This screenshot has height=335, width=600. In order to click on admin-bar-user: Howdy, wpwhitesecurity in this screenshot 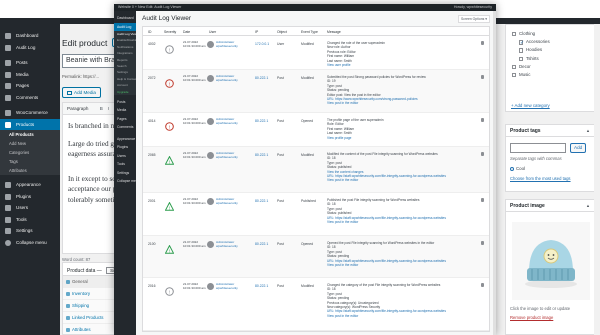, I will do `click(473, 7)`.